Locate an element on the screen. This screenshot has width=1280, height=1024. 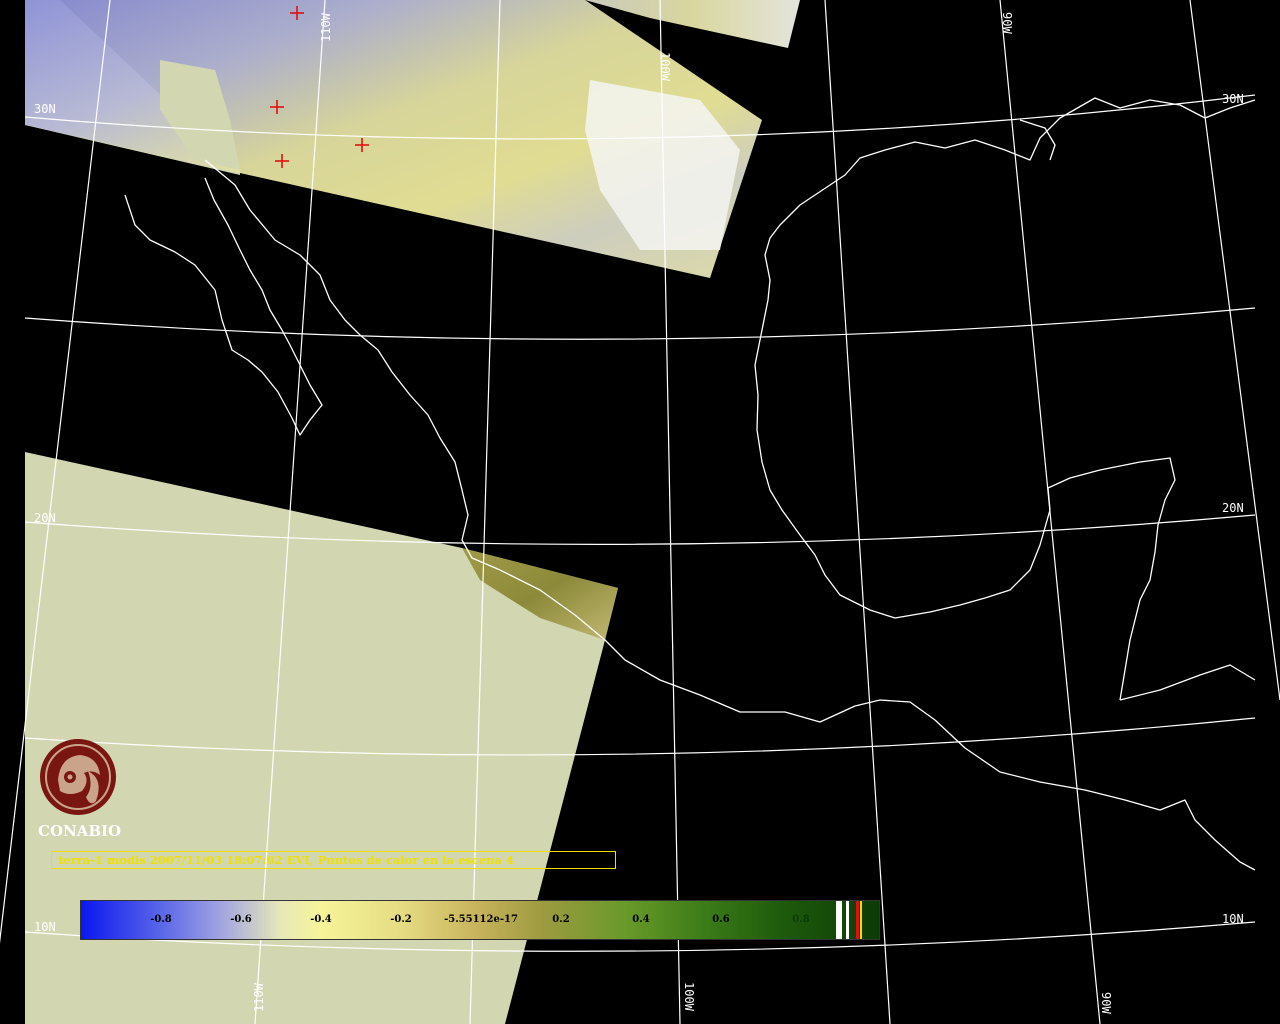
lat-label-30n-left: 30N is located at coordinates (45, 109).